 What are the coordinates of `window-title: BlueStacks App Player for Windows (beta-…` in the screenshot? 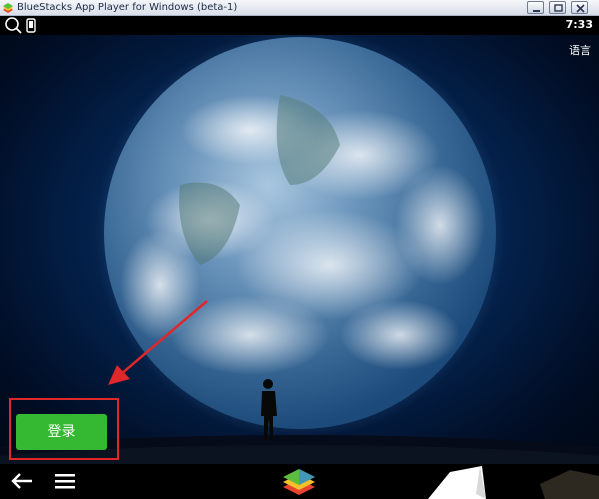 It's located at (127, 7).